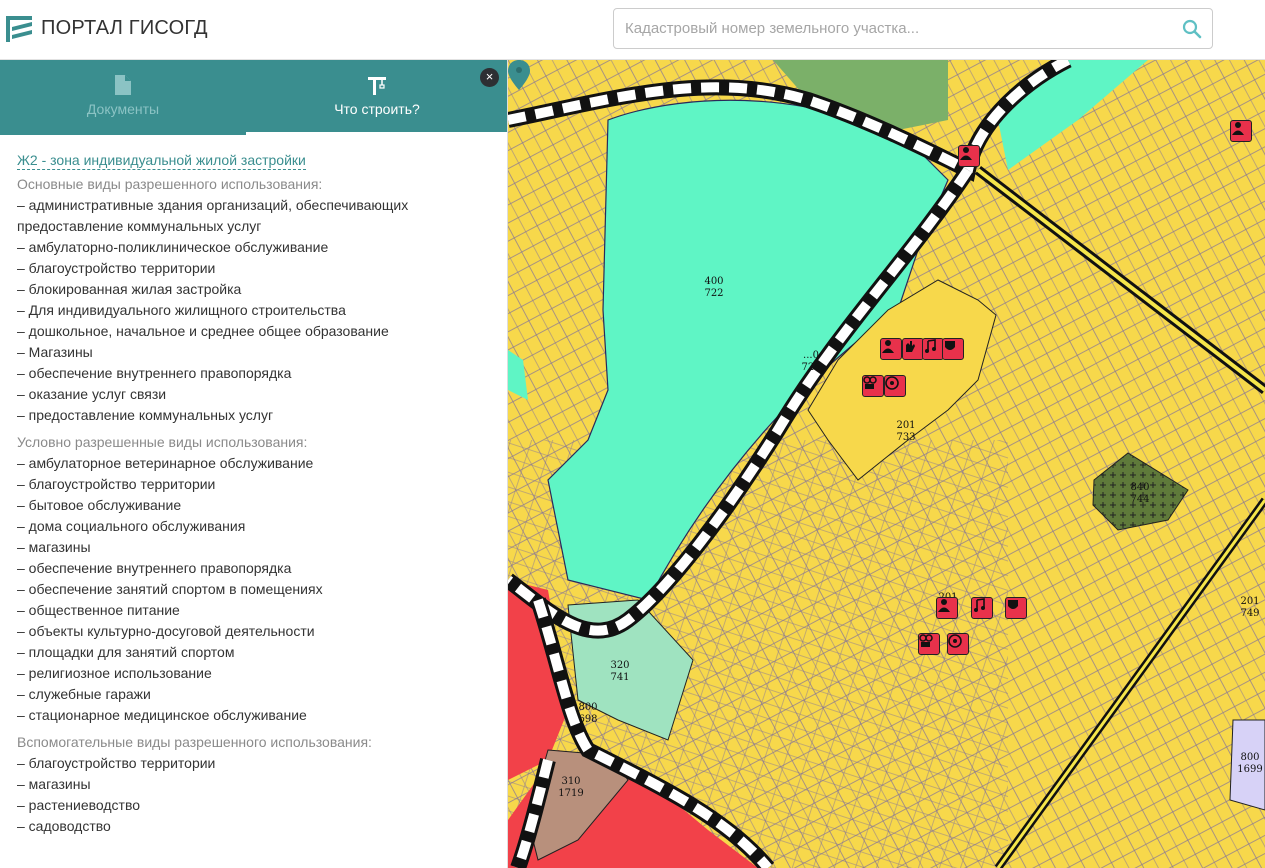  I want to click on zone-label-number: 1699, so click(1249, 769).